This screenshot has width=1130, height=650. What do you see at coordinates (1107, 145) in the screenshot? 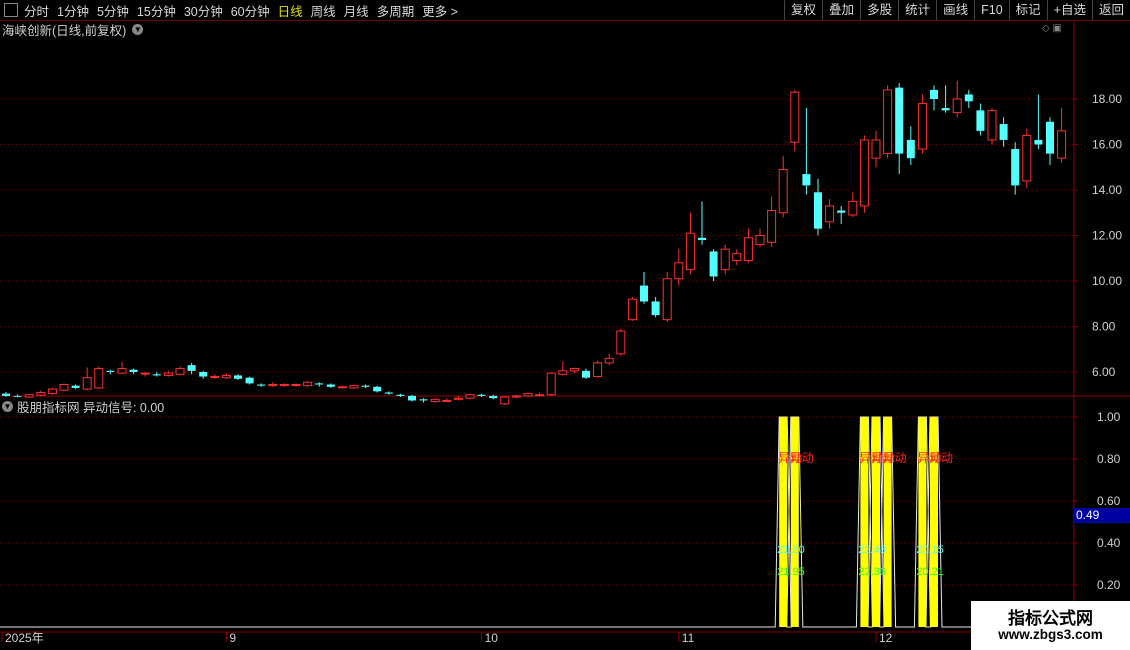
I see `price-axis-label: 16.00` at bounding box center [1107, 145].